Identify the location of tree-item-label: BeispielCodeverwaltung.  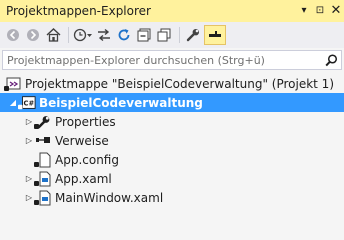
(121, 102).